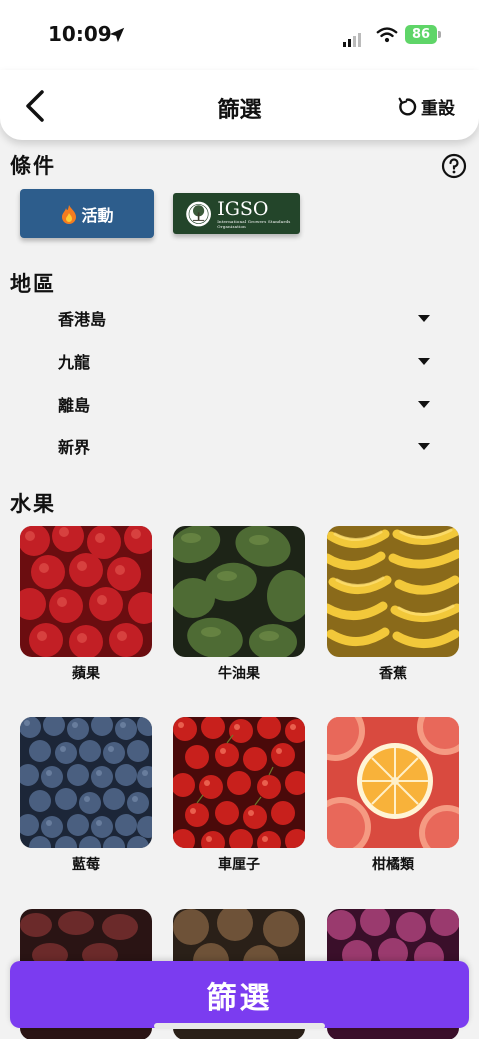 Image resolution: width=479 pixels, height=1039 pixels. What do you see at coordinates (97, 215) in the screenshot?
I see `activity-label: 活動` at bounding box center [97, 215].